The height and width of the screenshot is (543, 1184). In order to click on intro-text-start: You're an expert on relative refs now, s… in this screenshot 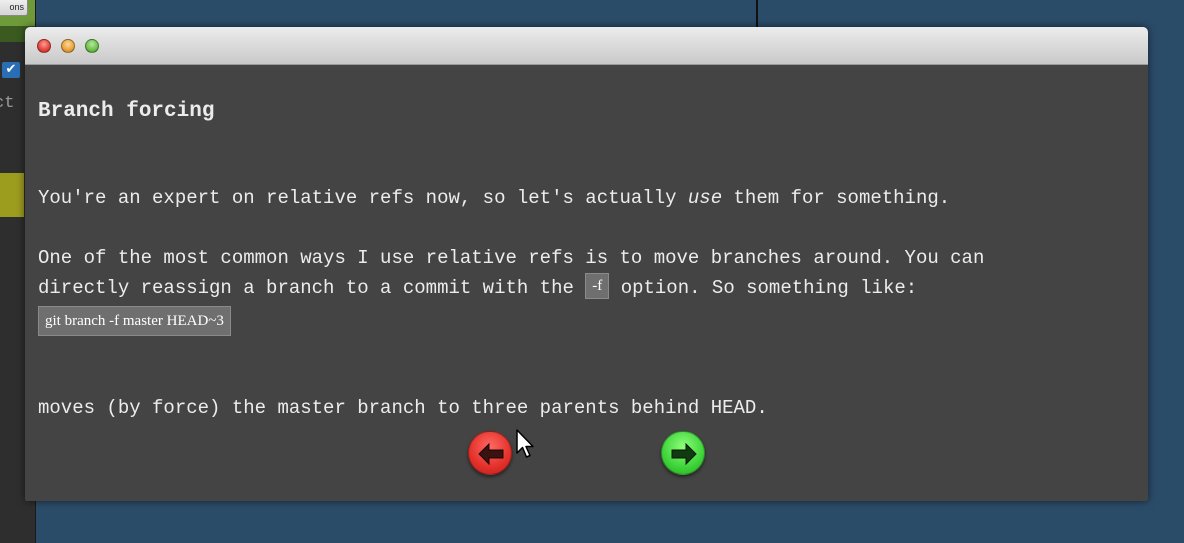, I will do `click(363, 198)`.